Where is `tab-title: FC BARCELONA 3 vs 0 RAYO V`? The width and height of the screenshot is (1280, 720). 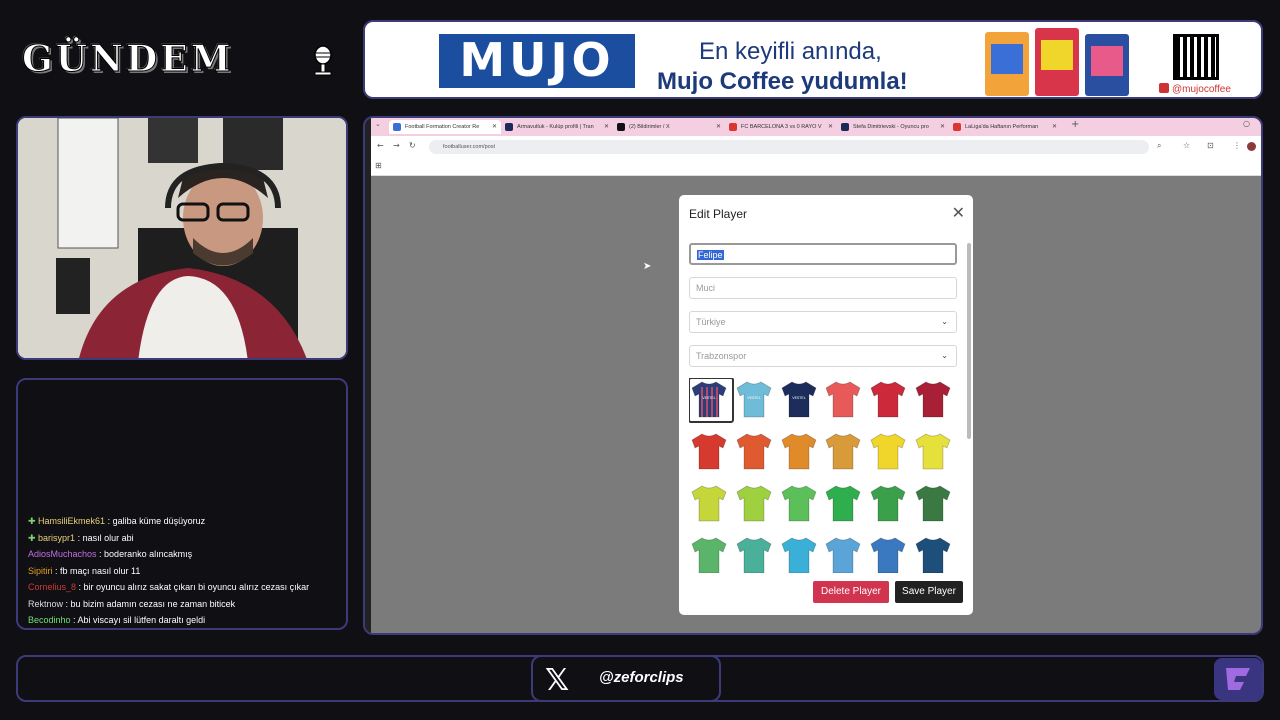
tab-title: FC BARCELONA 3 vs 0 RAYO V is located at coordinates (781, 127).